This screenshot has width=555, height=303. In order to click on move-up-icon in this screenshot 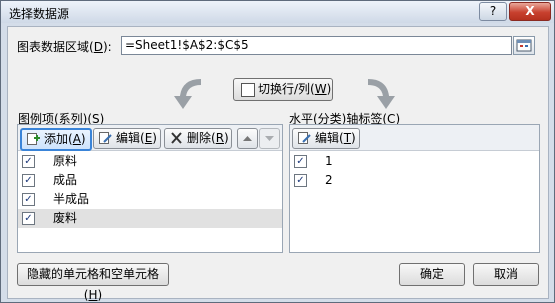, I will do `click(247, 138)`.